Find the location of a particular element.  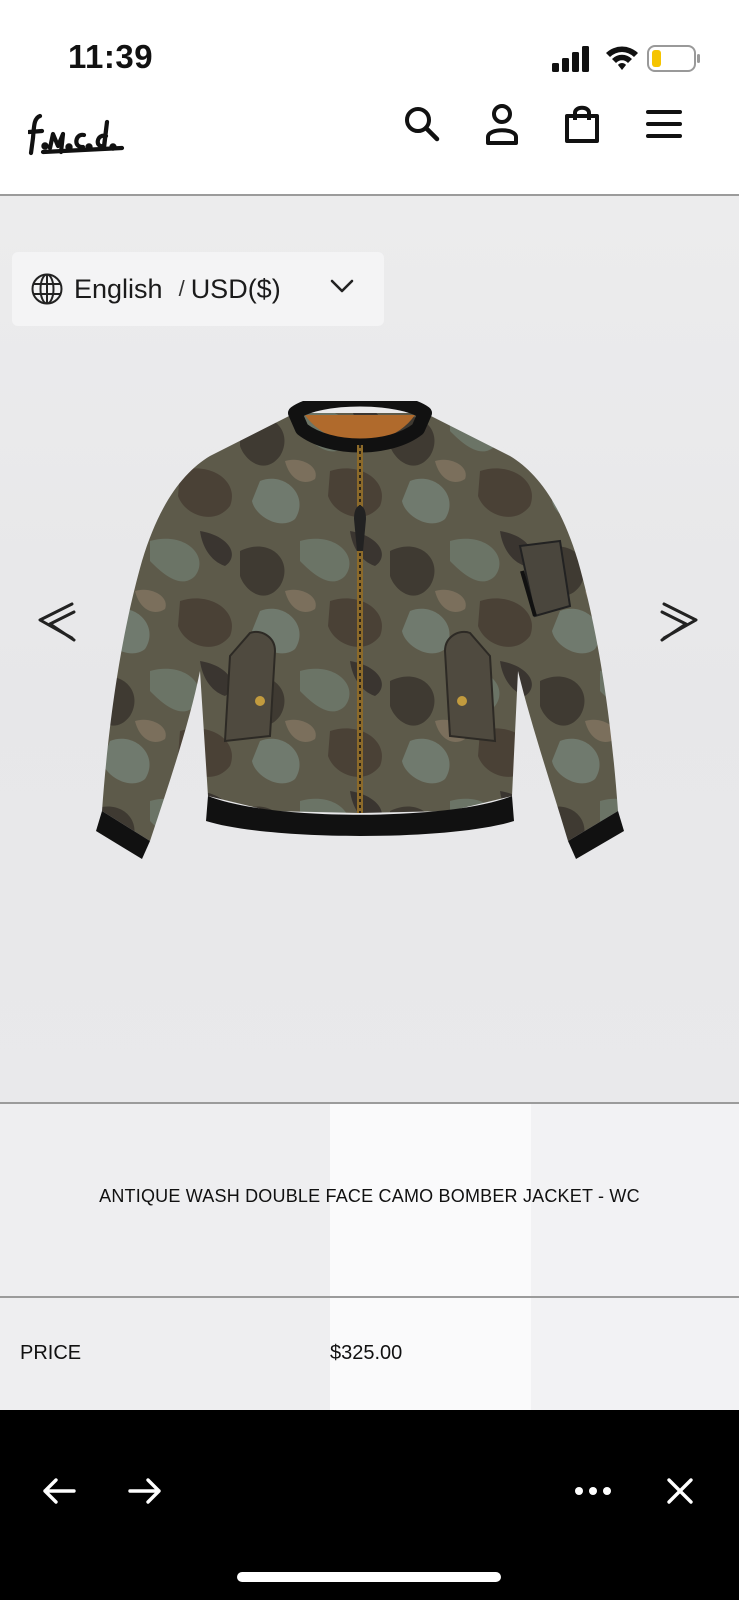

more-horizontal-icon is located at coordinates (593, 1491).